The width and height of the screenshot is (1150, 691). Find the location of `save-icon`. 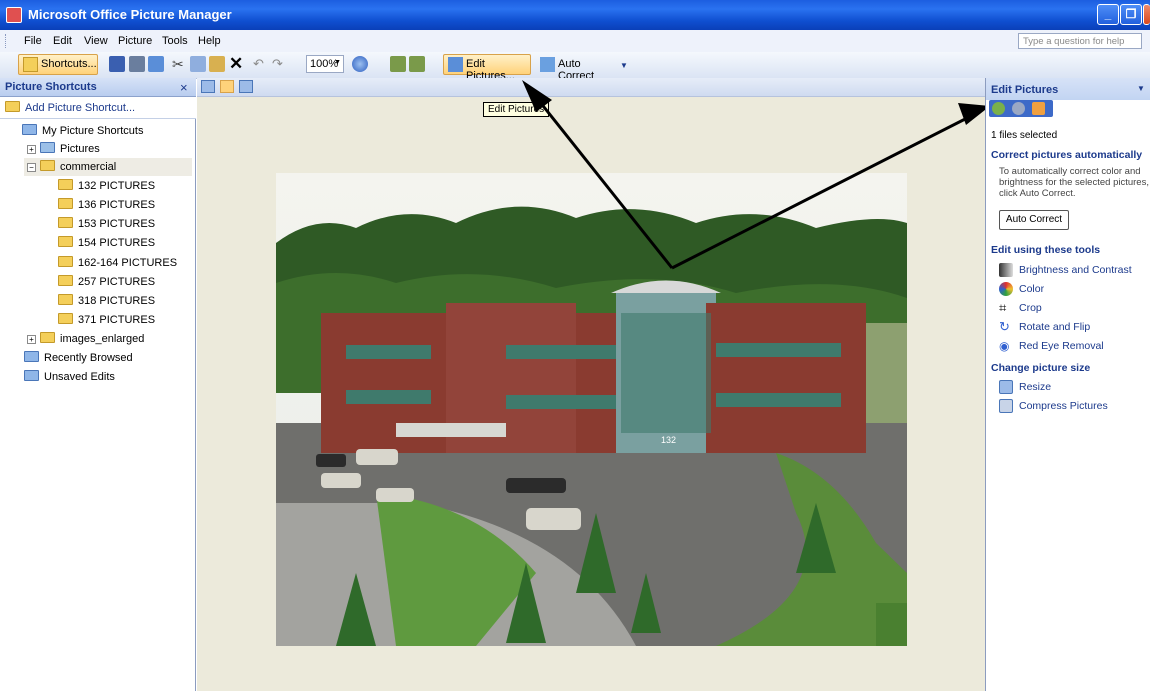

save-icon is located at coordinates (117, 64).